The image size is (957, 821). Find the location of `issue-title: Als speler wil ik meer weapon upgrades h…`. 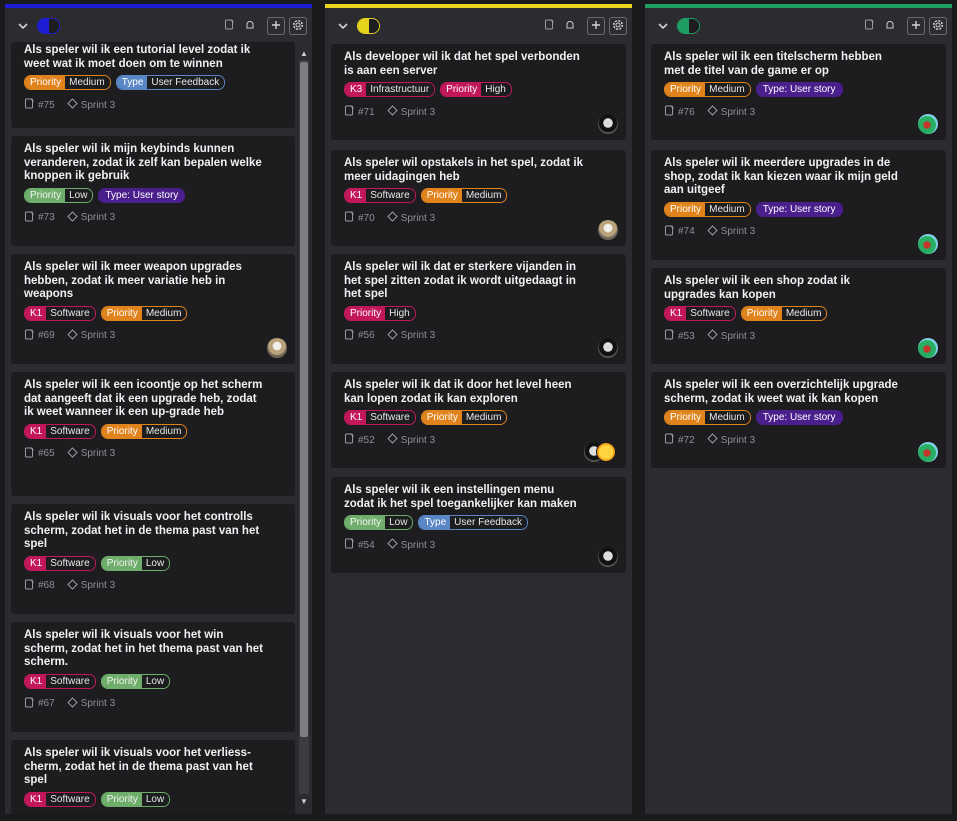

issue-title: Als speler wil ik meer weapon upgrades h… is located at coordinates (144, 281).